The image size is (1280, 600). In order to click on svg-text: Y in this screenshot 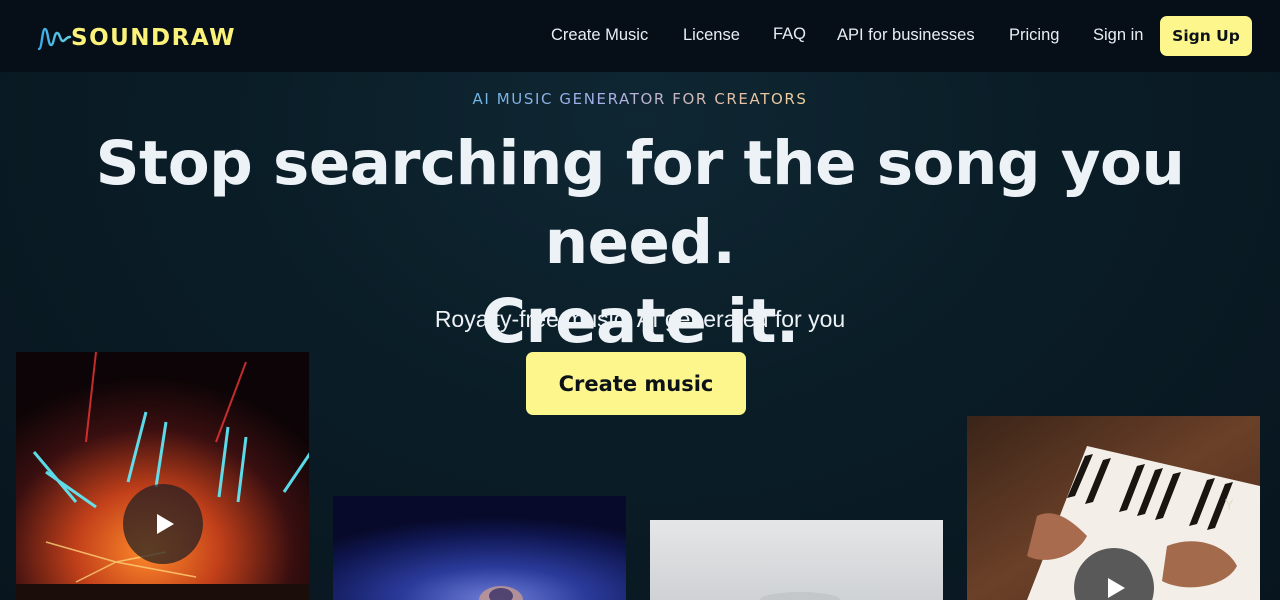, I will do `click(1229, 506)`.